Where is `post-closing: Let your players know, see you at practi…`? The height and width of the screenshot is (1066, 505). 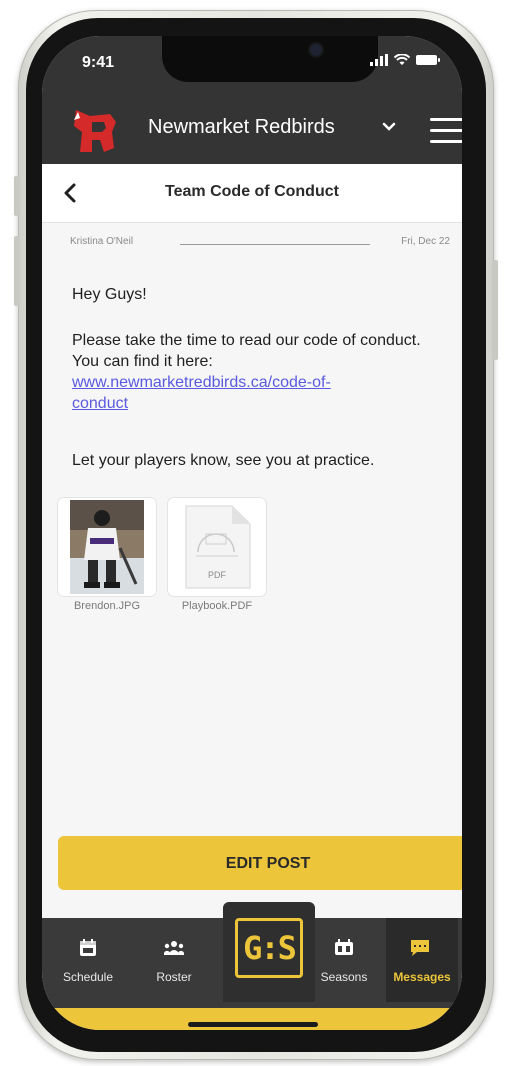 post-closing: Let your players know, see you at practi… is located at coordinates (223, 460).